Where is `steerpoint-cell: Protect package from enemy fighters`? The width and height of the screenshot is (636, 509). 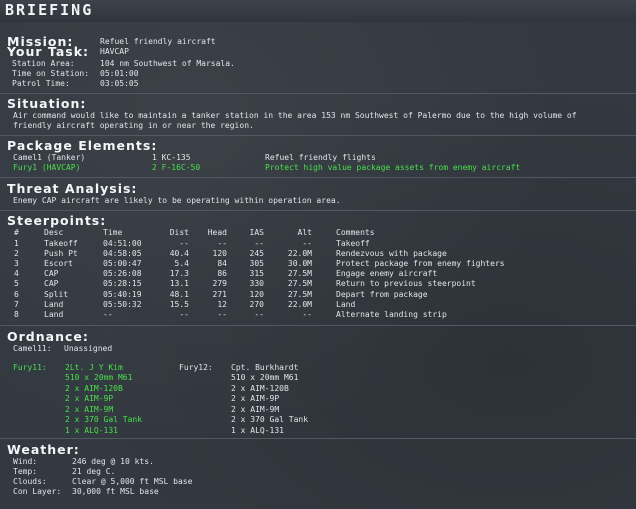 steerpoint-cell: Protect package from enemy fighters is located at coordinates (420, 264).